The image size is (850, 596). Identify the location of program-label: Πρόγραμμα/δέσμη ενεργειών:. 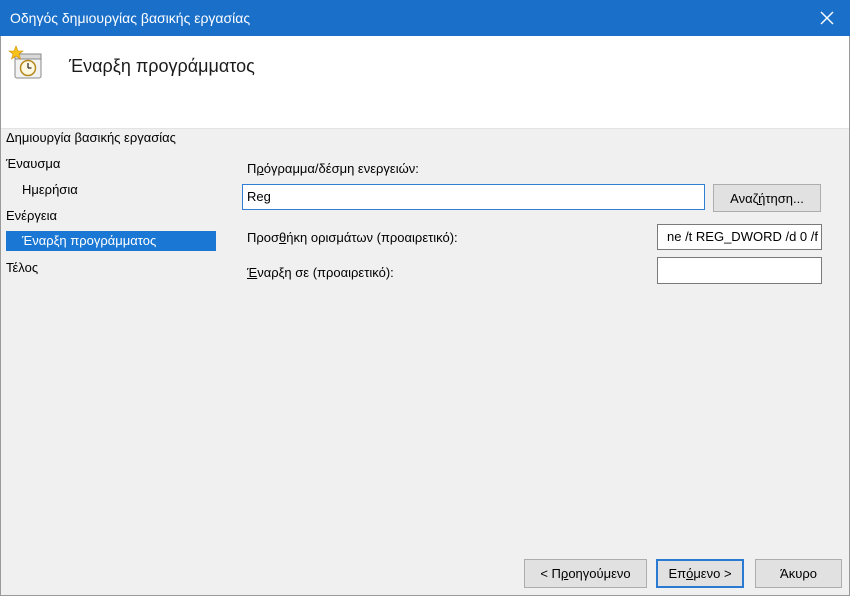
(333, 168).